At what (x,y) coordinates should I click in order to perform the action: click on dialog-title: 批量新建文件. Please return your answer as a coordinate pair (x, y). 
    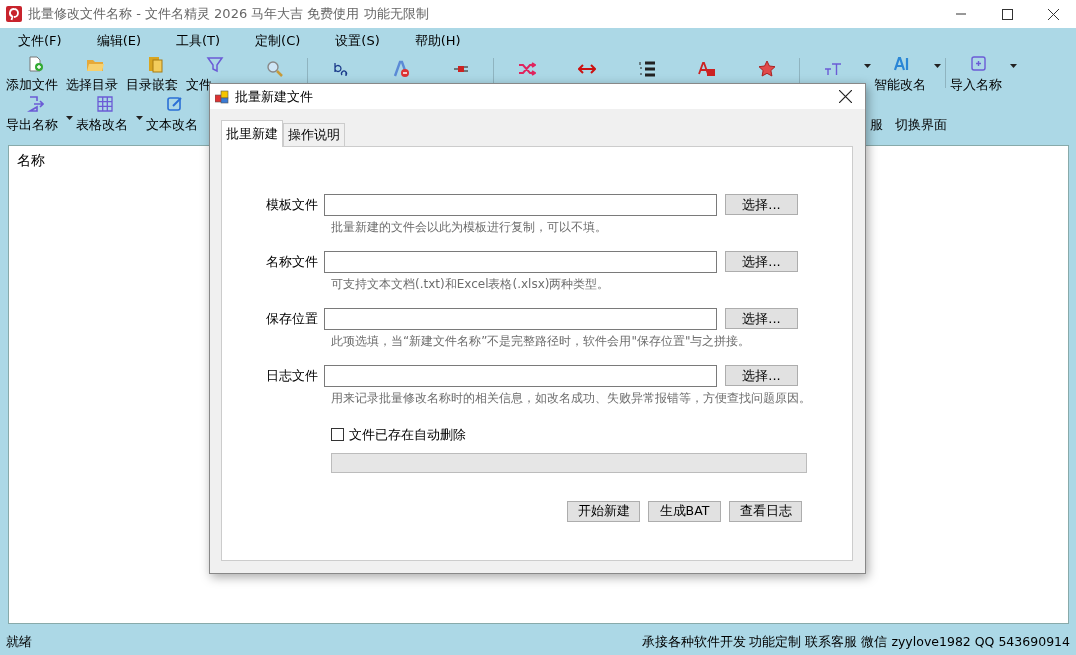
    Looking at the image, I should click on (274, 96).